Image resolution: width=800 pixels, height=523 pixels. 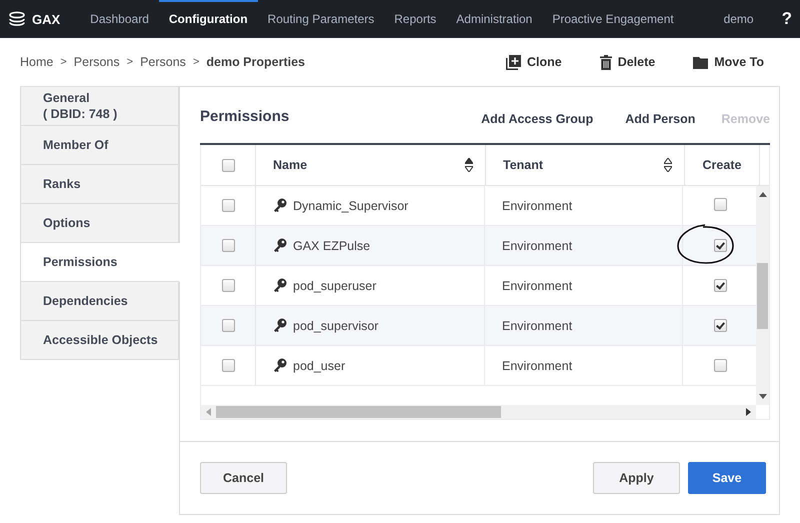 What do you see at coordinates (739, 19) in the screenshot?
I see `user-menu: demo` at bounding box center [739, 19].